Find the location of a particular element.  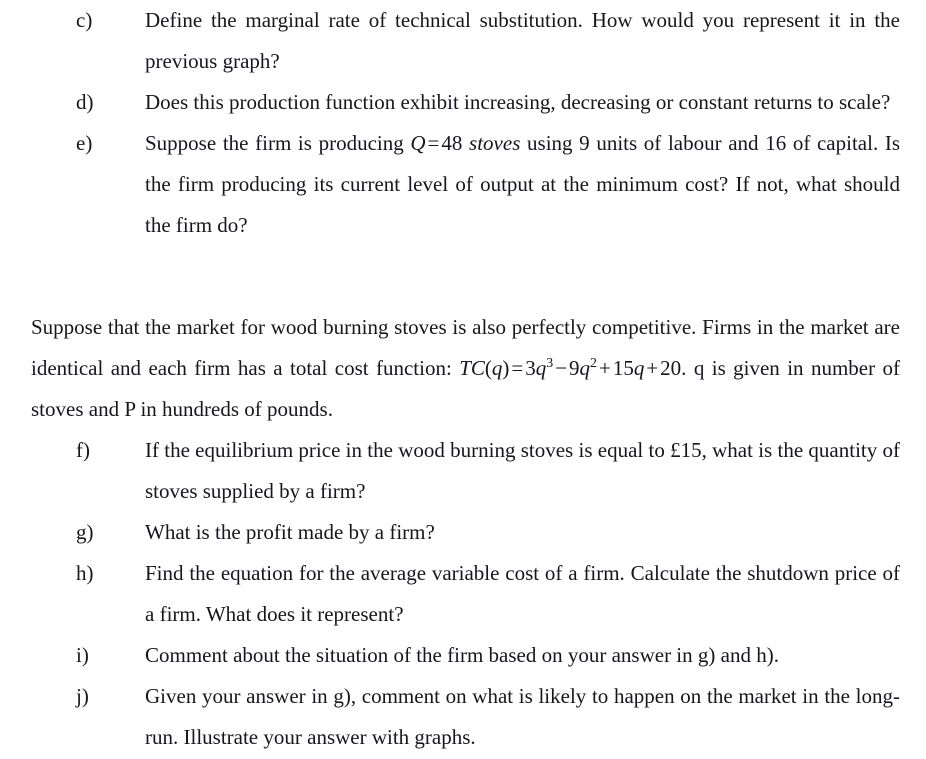

question-label-f: f) is located at coordinates (83, 450).